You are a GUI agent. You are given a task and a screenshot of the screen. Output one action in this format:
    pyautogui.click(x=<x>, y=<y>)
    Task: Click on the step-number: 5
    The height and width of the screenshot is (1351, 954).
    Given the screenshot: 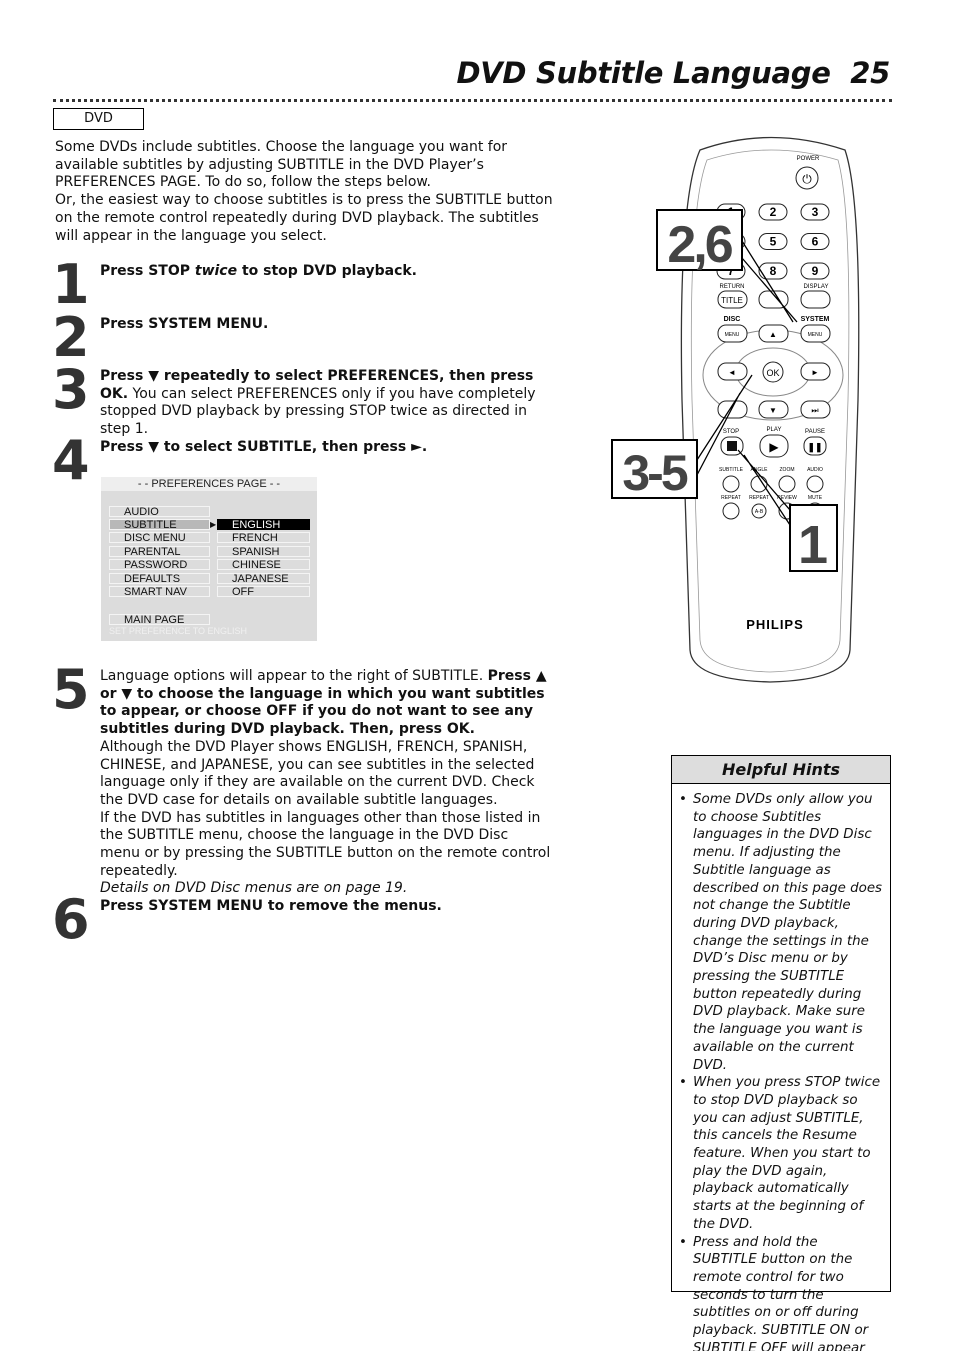 What is the action you would take?
    pyautogui.click(x=71, y=689)
    